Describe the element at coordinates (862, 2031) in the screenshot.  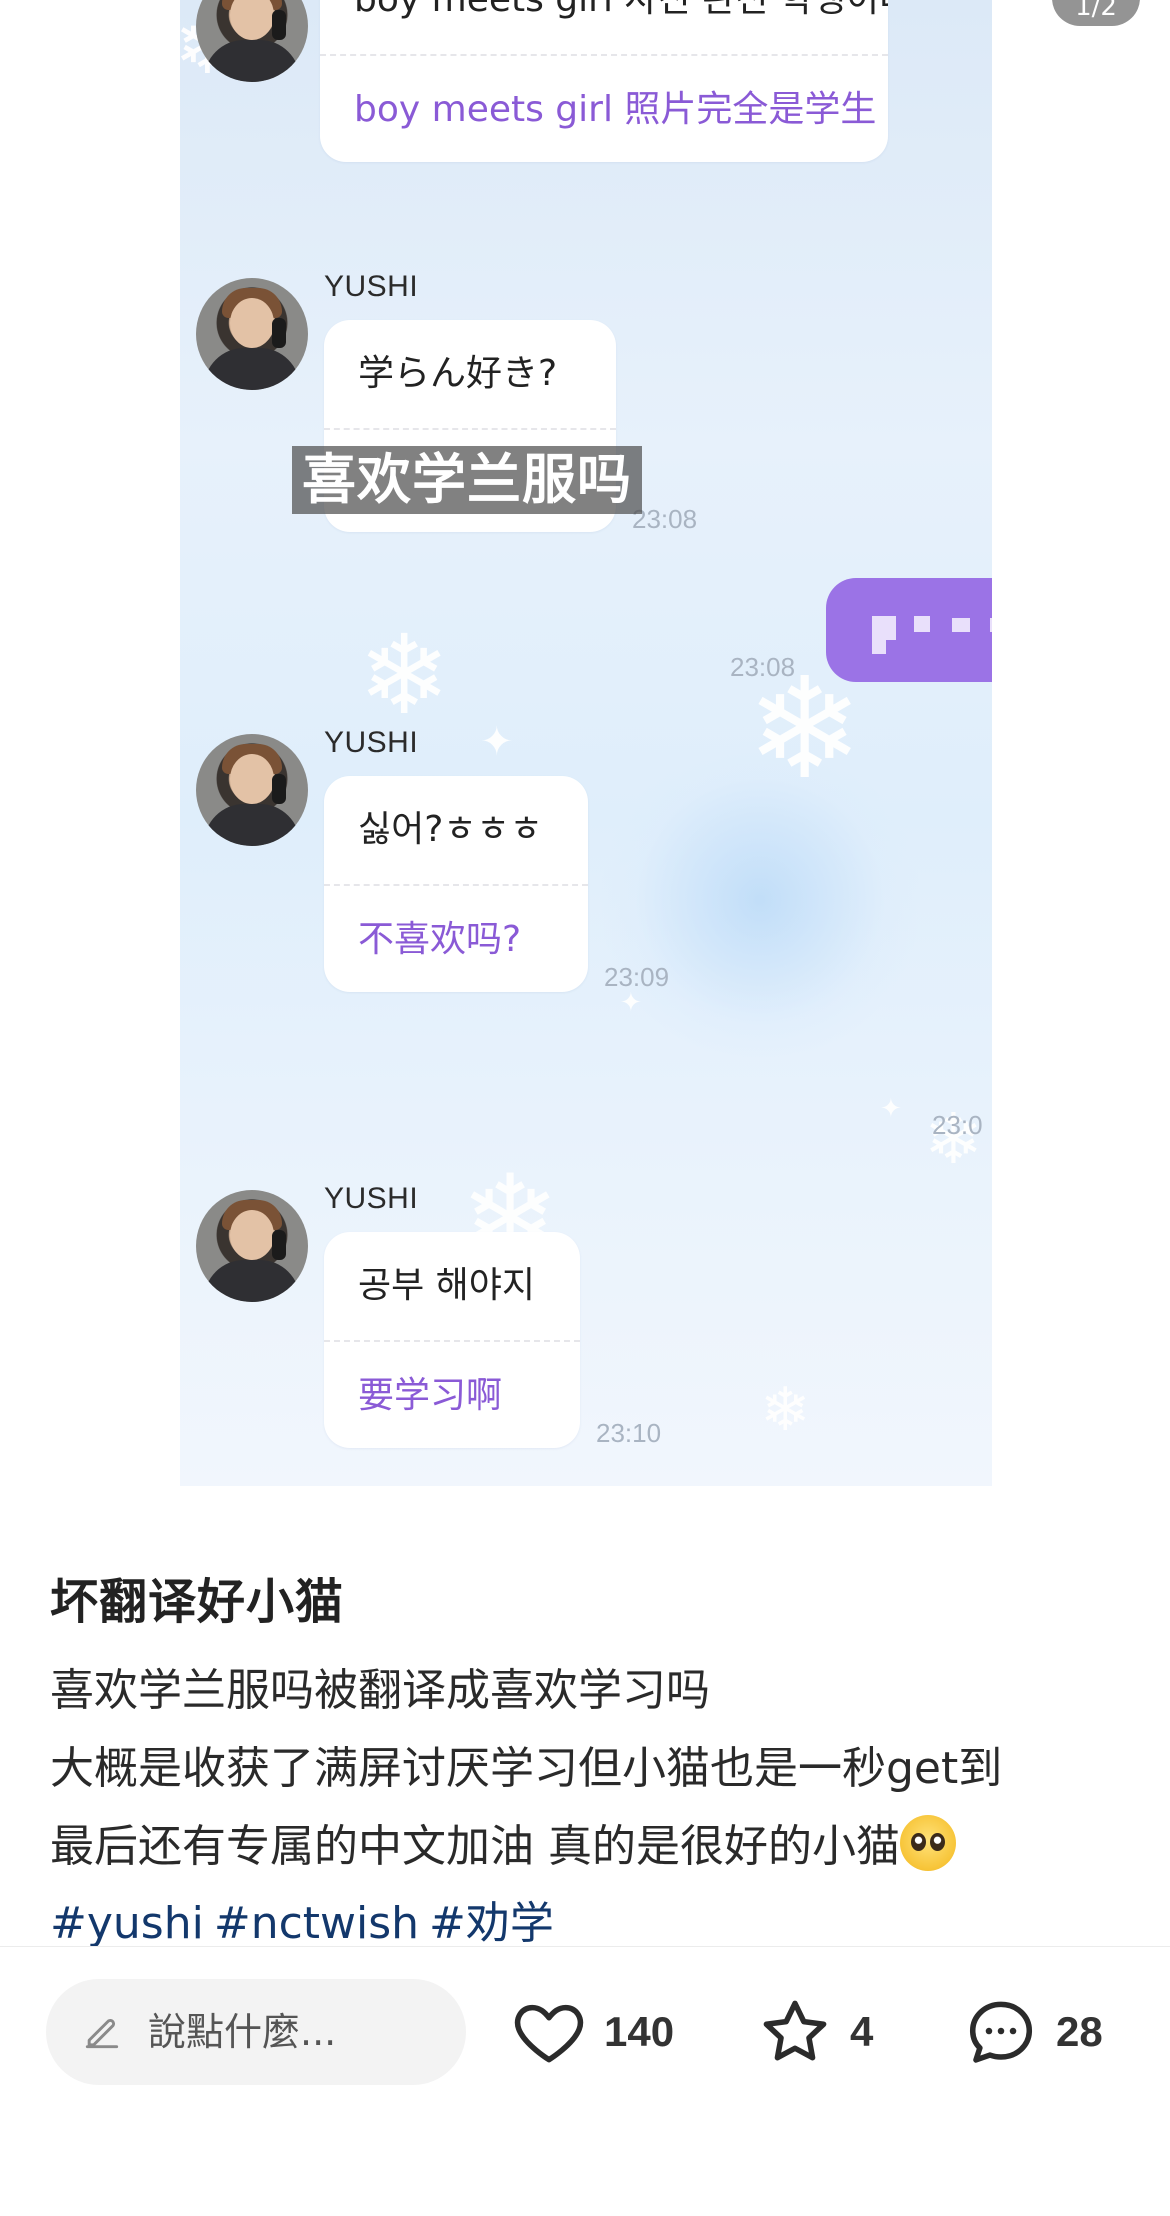
I see `favorite-count: 4` at that location.